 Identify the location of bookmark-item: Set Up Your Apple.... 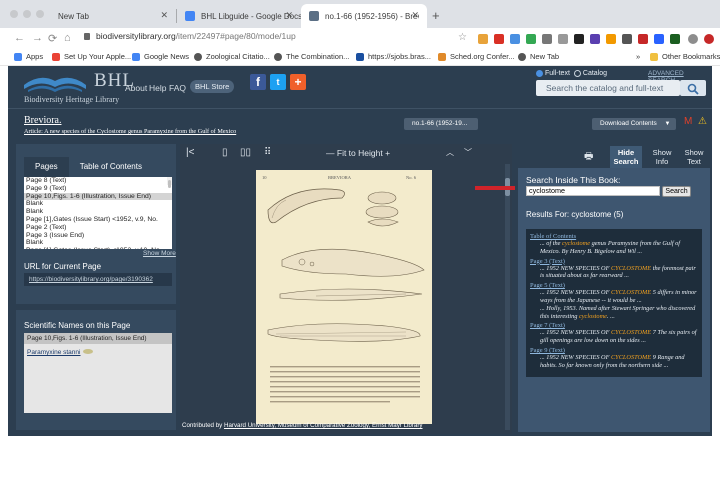
(91, 56).